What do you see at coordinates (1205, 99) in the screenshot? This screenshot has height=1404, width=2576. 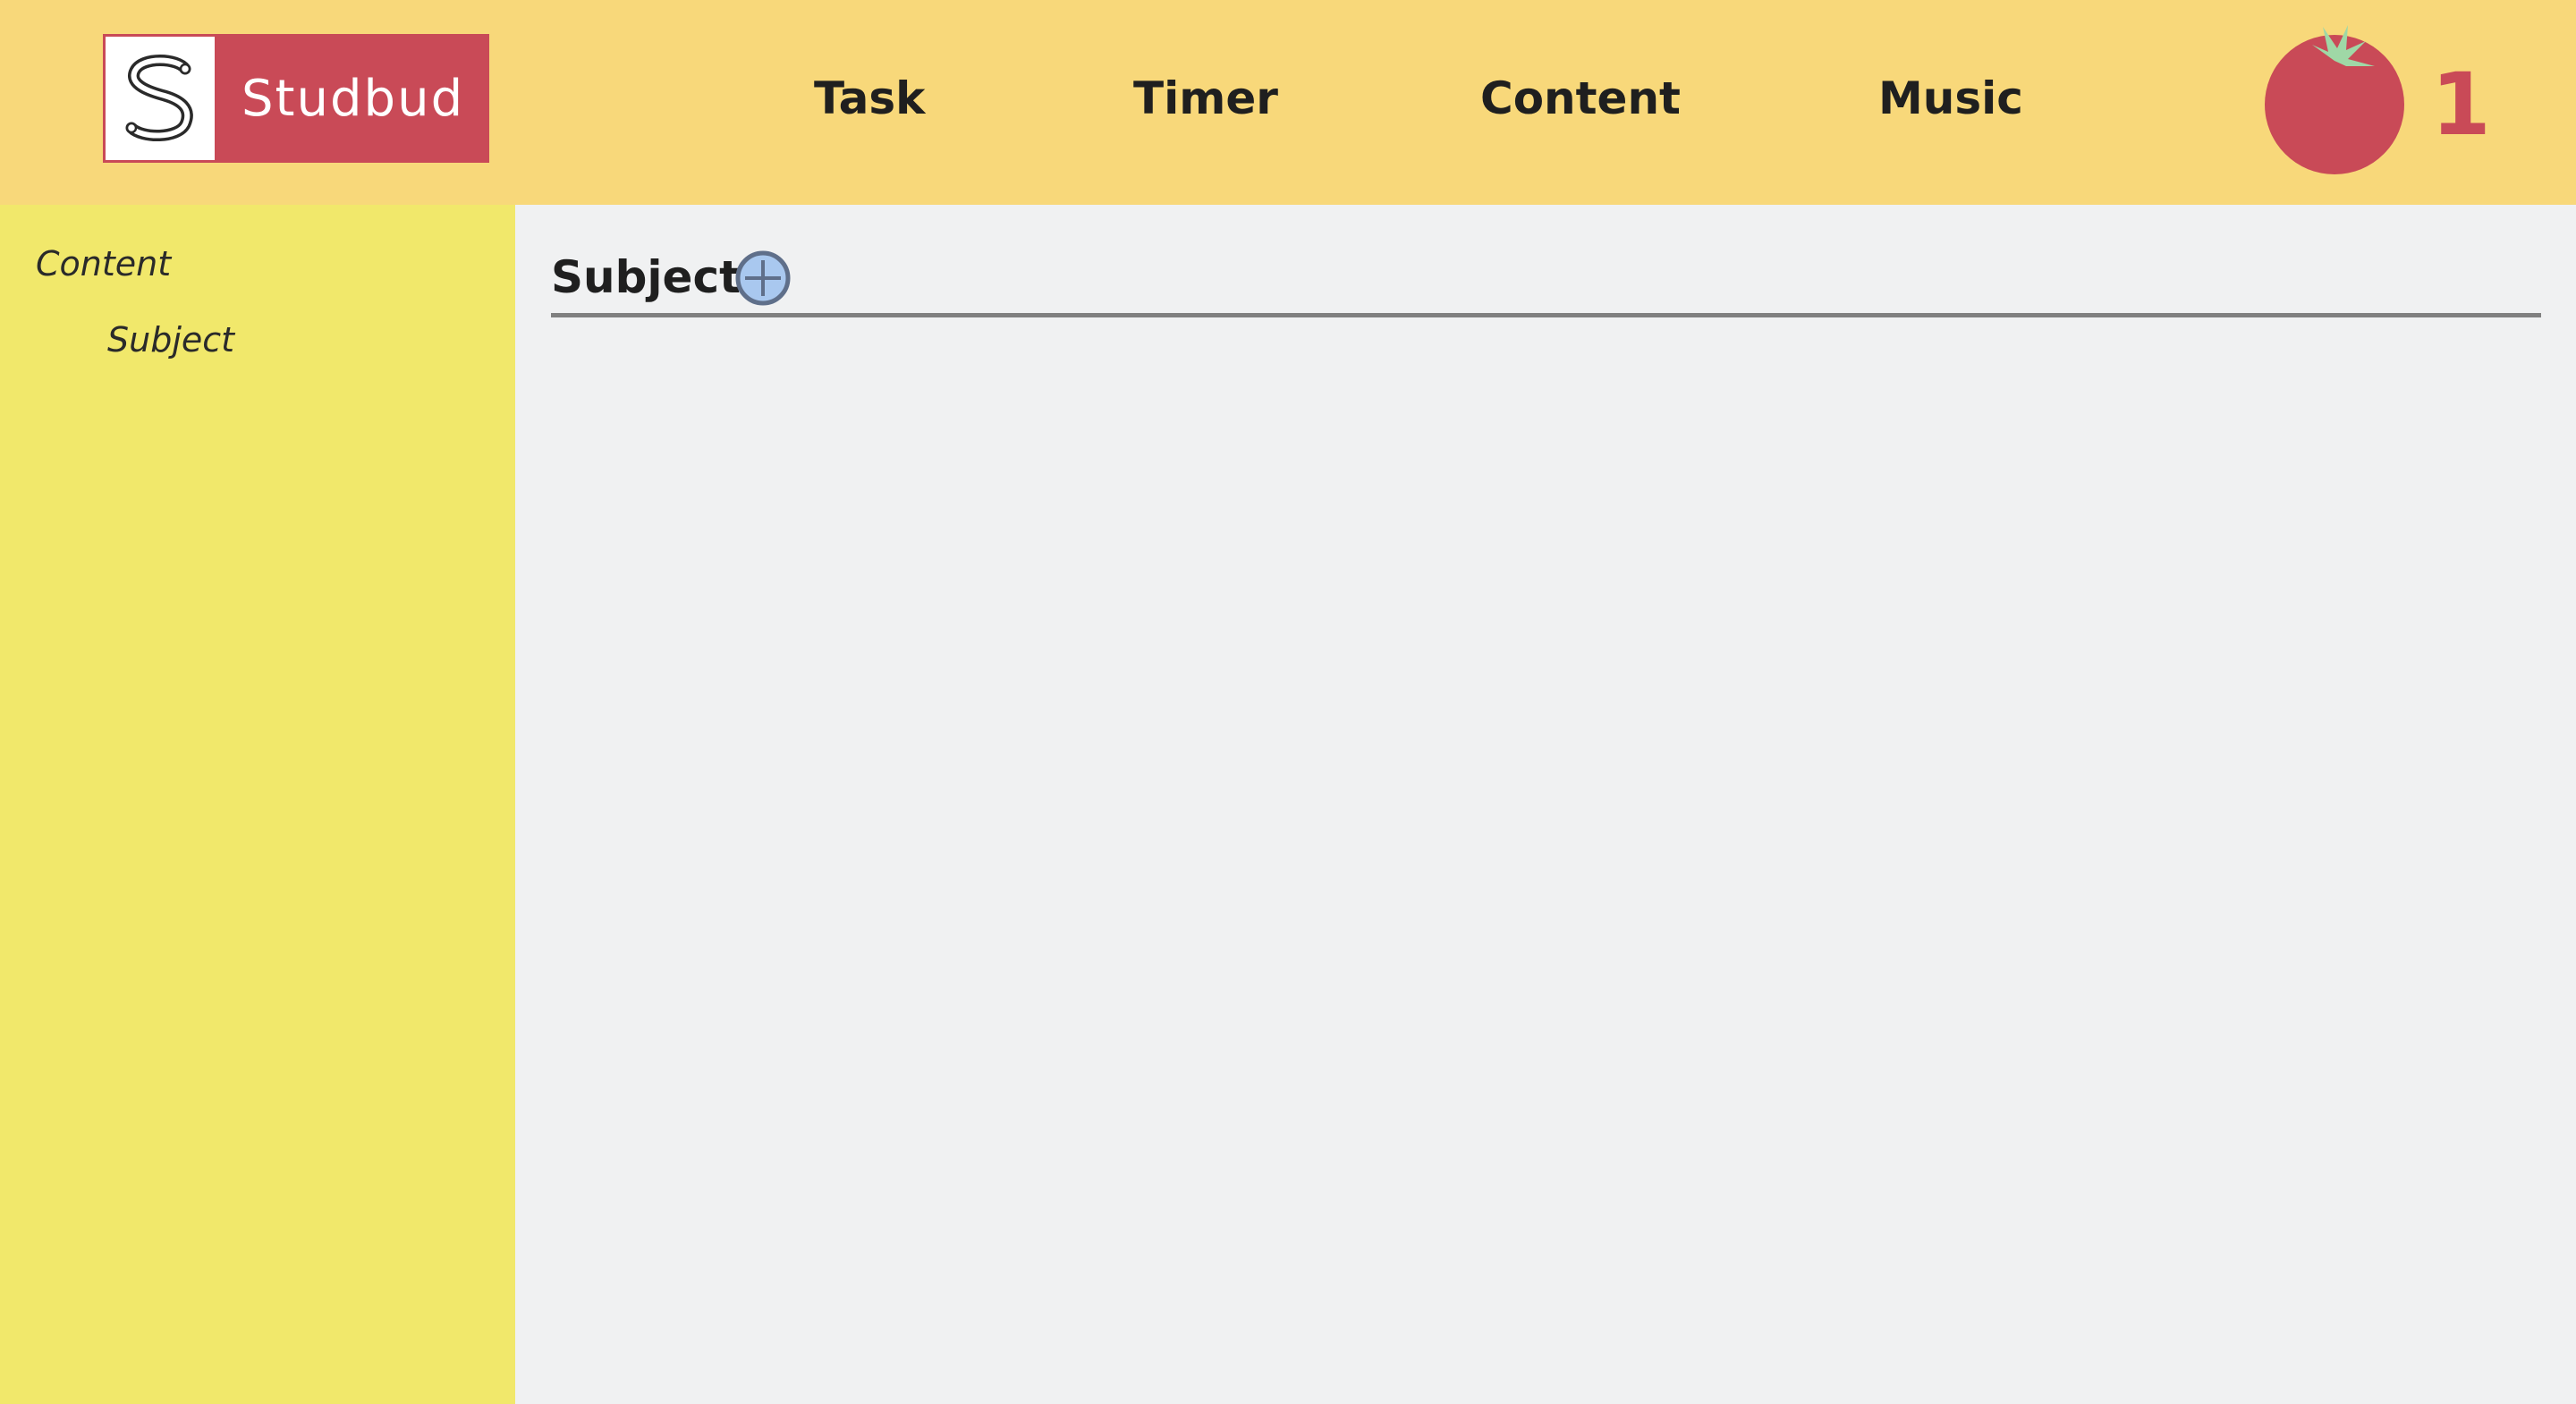 I see `nav-timer: Timer` at bounding box center [1205, 99].